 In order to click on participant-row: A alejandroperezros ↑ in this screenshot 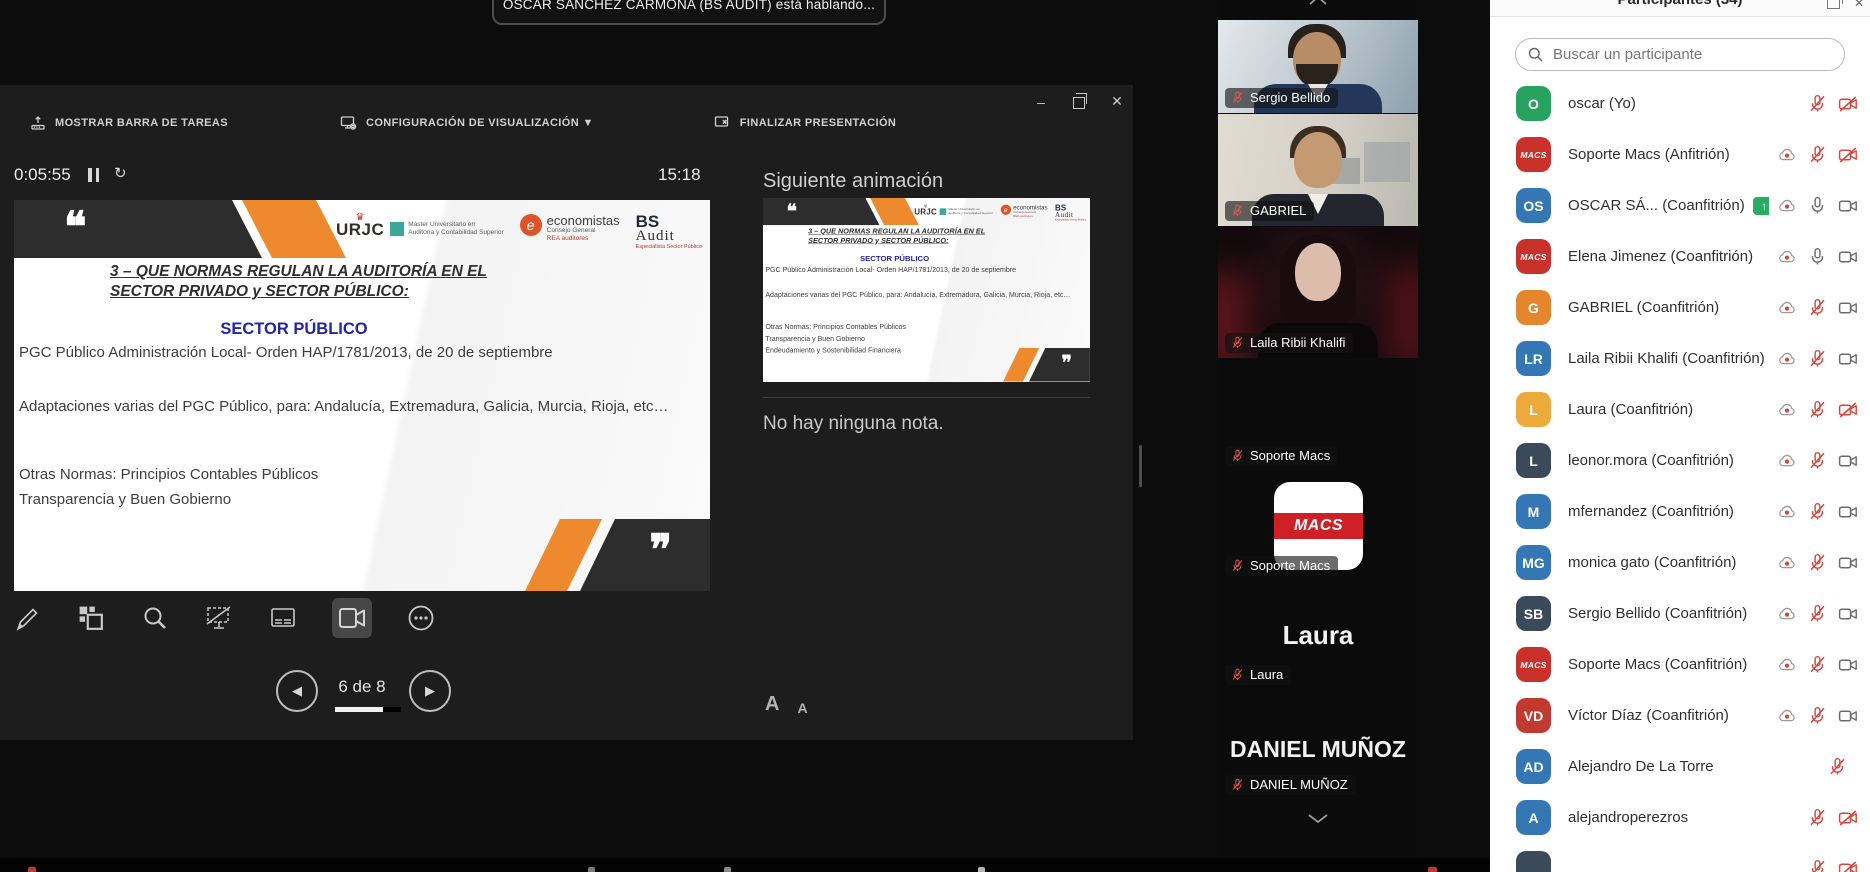, I will do `click(1680, 817)`.